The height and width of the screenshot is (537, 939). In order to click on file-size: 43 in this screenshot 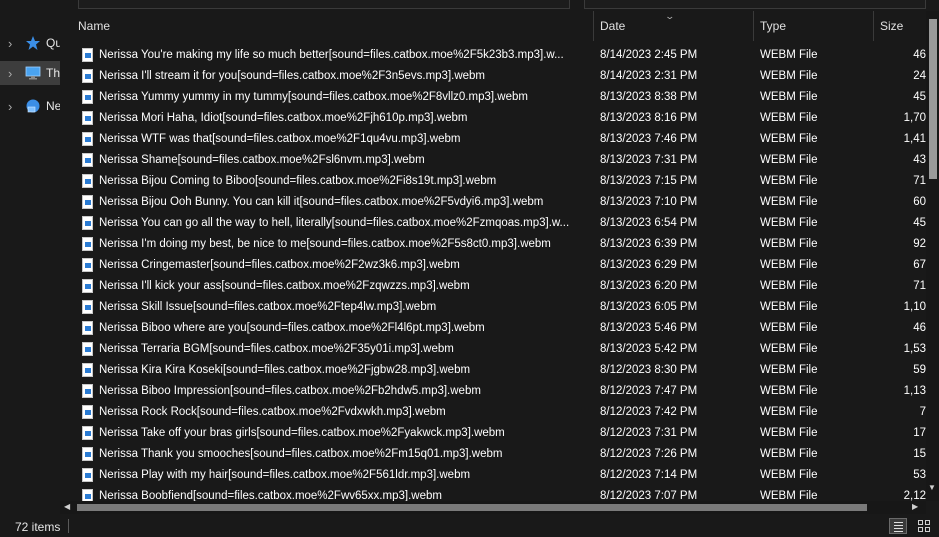, I will do `click(919, 160)`.